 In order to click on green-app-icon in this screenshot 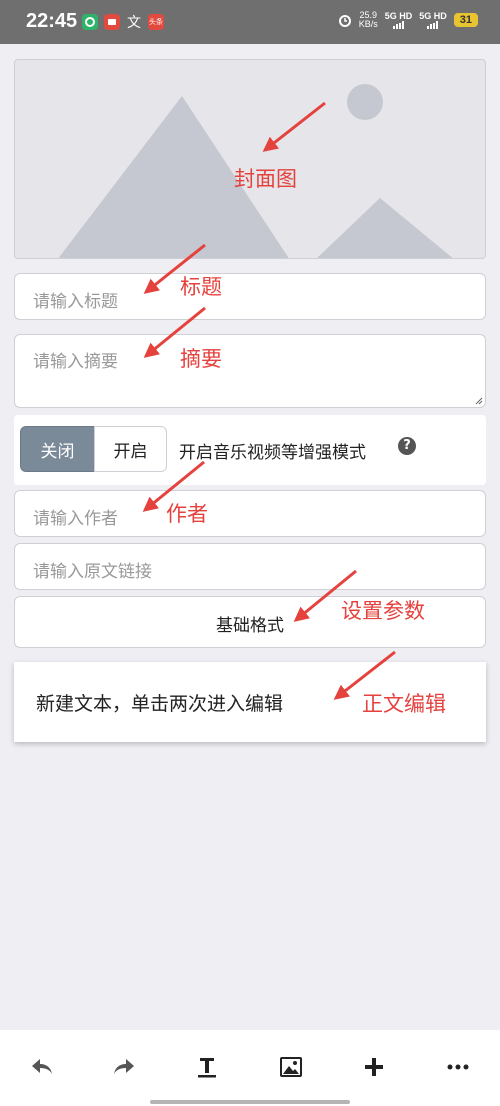, I will do `click(90, 22)`.